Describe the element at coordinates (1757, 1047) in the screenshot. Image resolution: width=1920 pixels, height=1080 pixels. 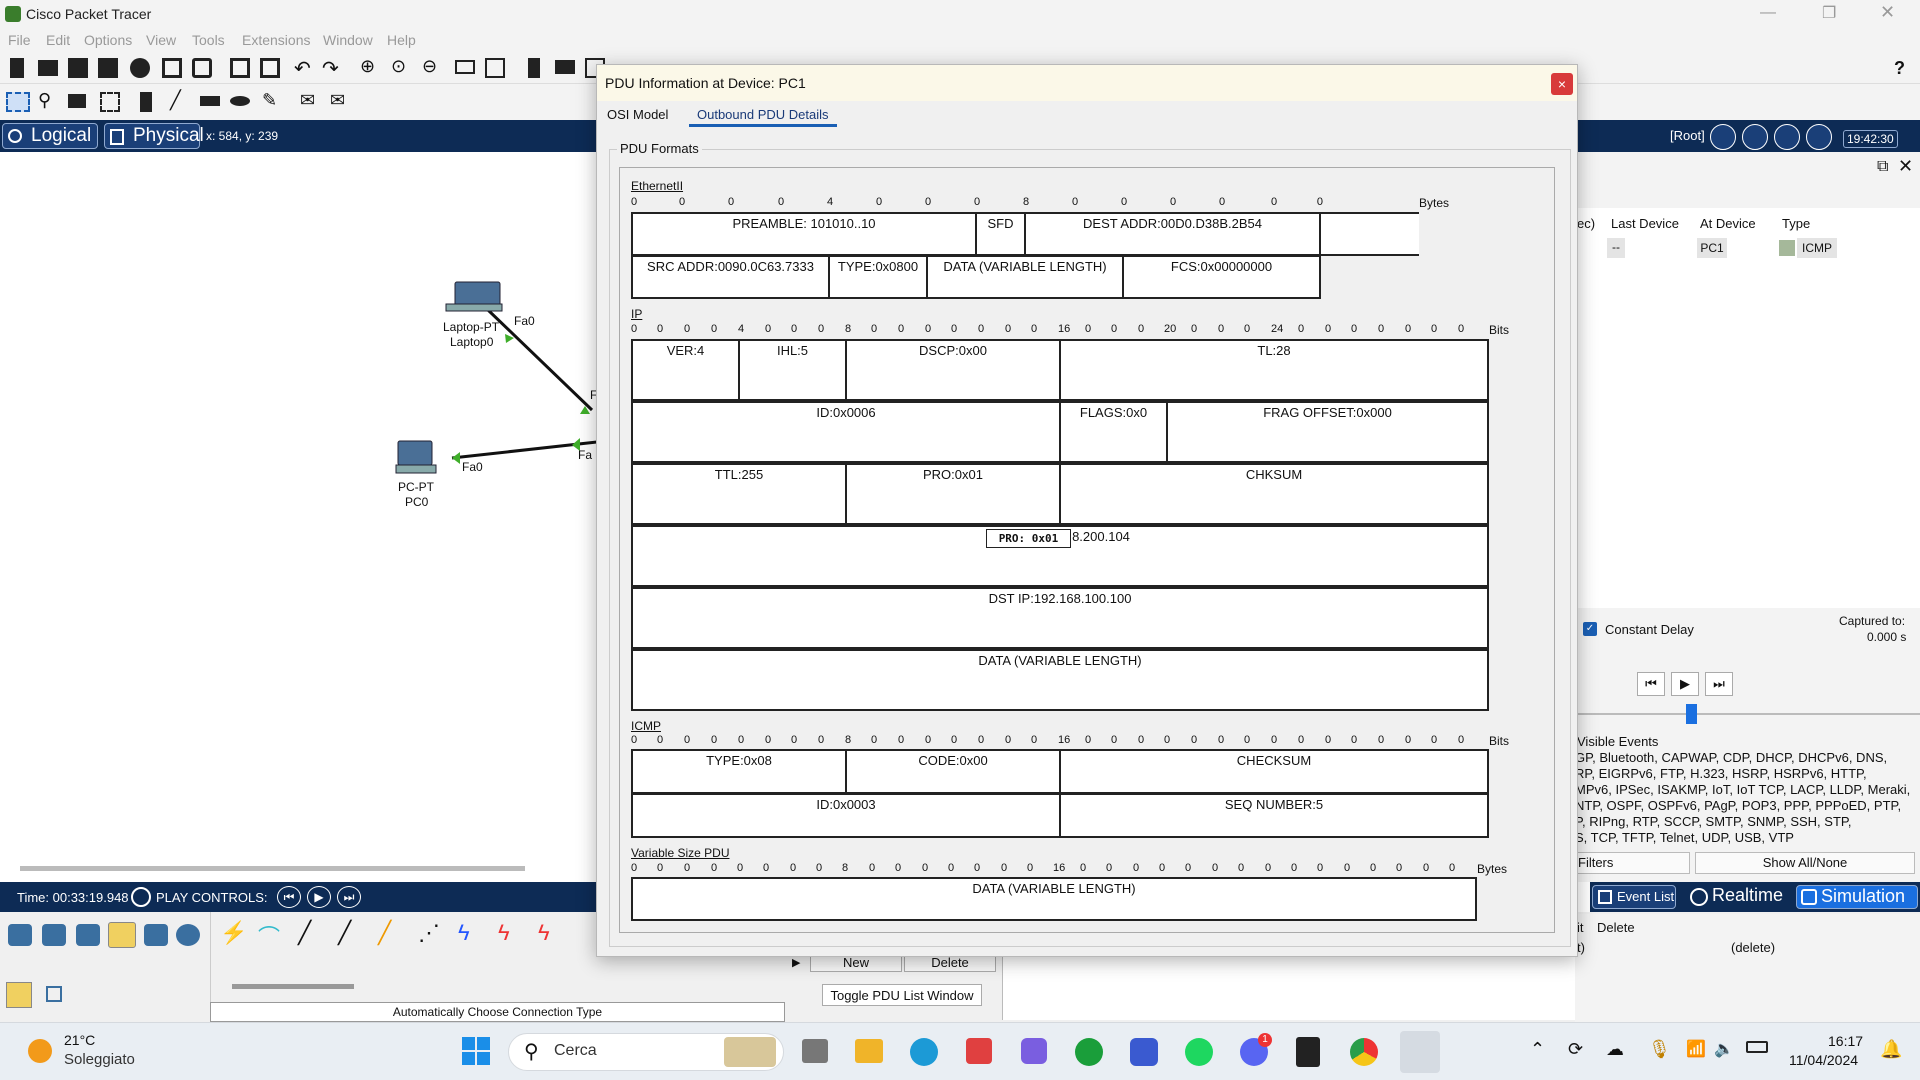
I see `battery-icon` at that location.